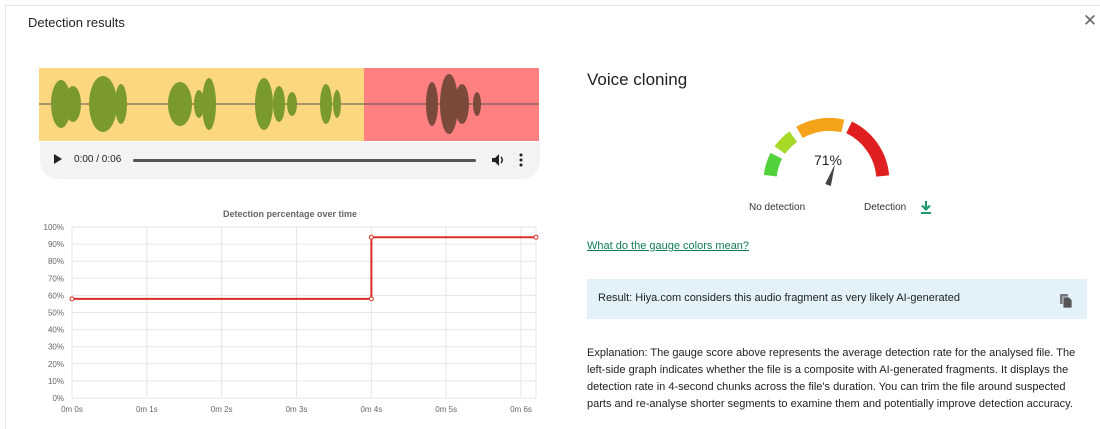  What do you see at coordinates (521, 409) in the screenshot?
I see `x-tick-label: 0m 6s` at bounding box center [521, 409].